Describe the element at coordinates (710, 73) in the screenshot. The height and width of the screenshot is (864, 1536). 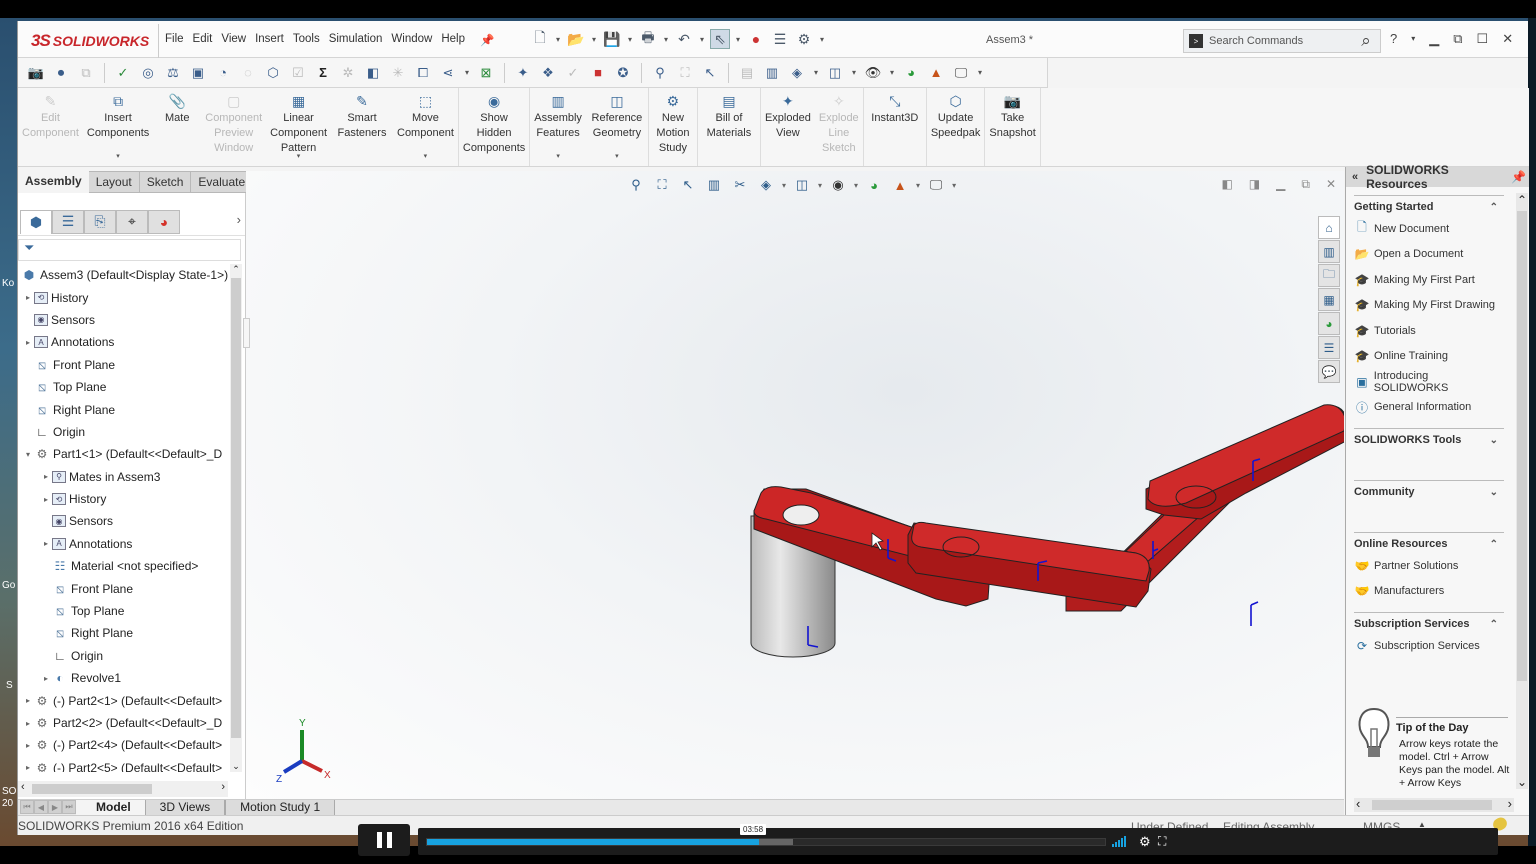
I see `previous-view-icon: ↖` at that location.